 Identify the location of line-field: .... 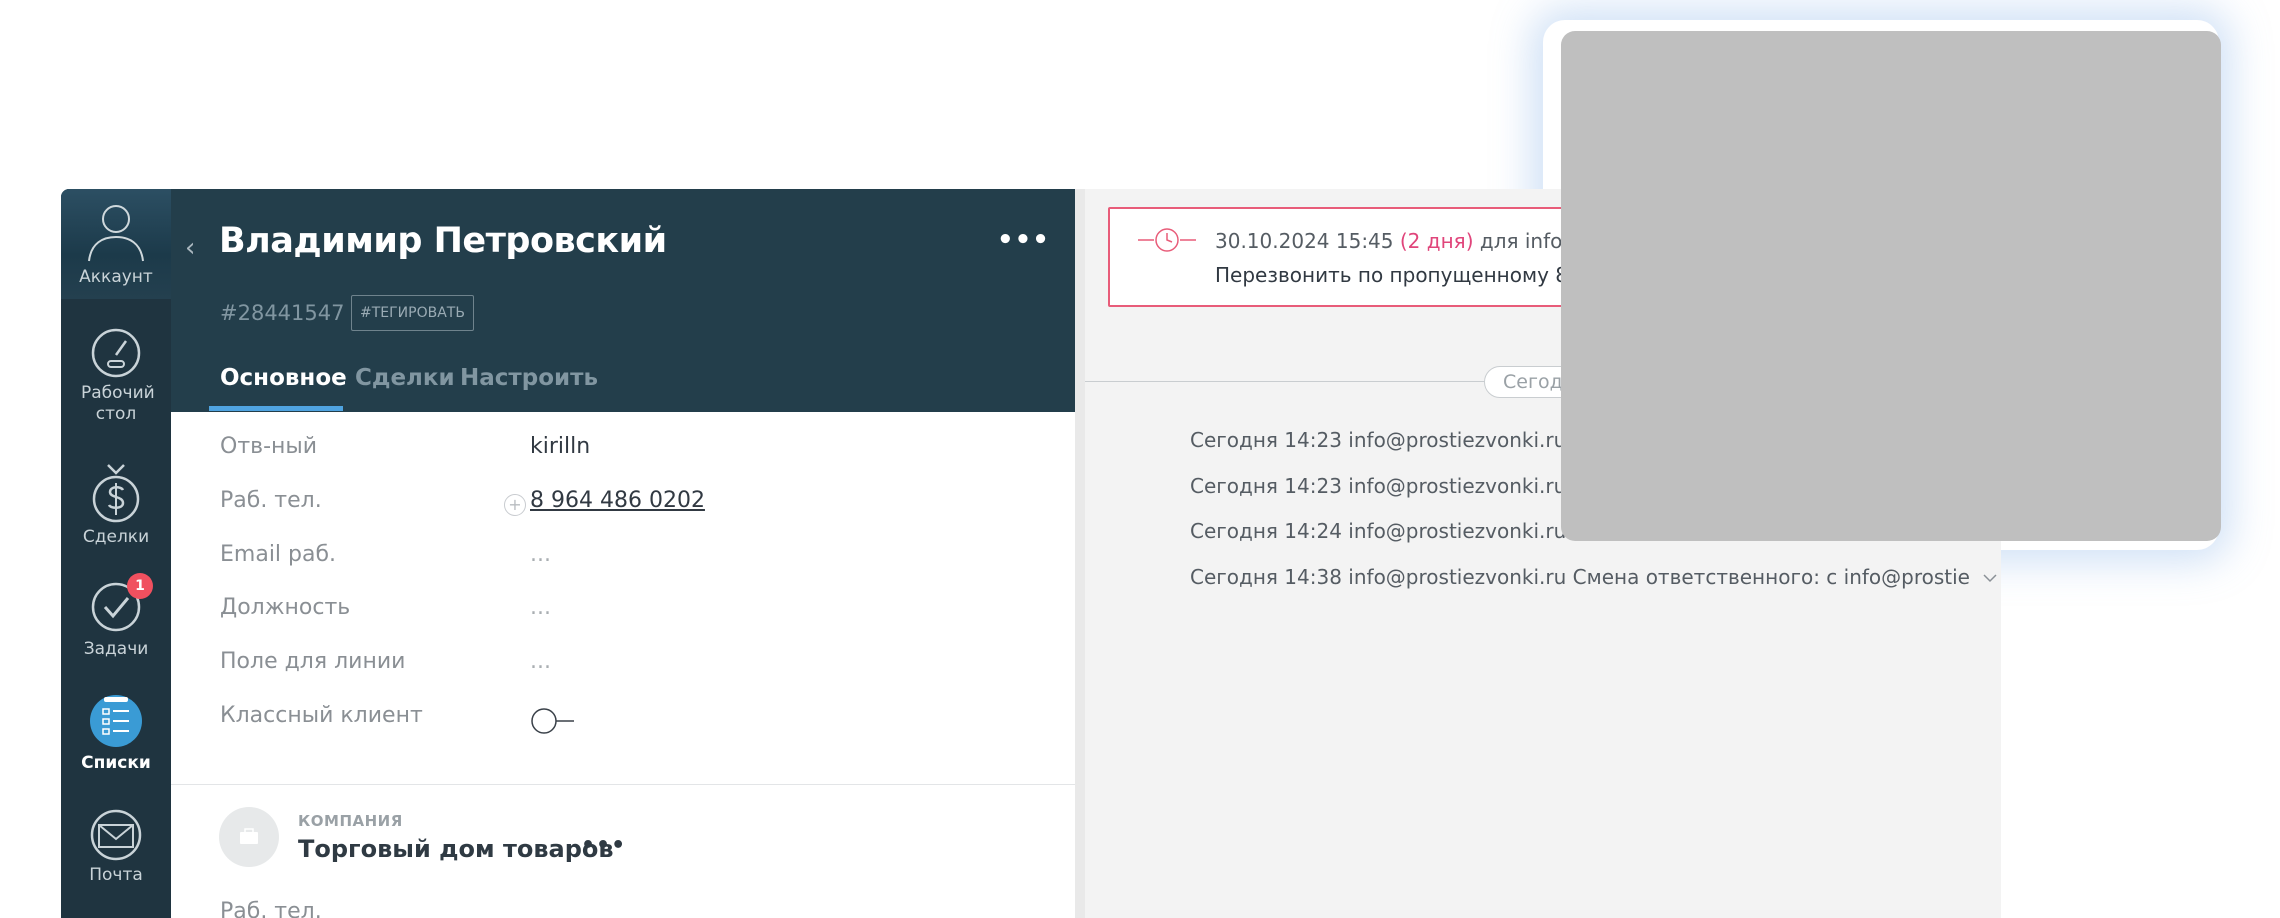
(540, 661).